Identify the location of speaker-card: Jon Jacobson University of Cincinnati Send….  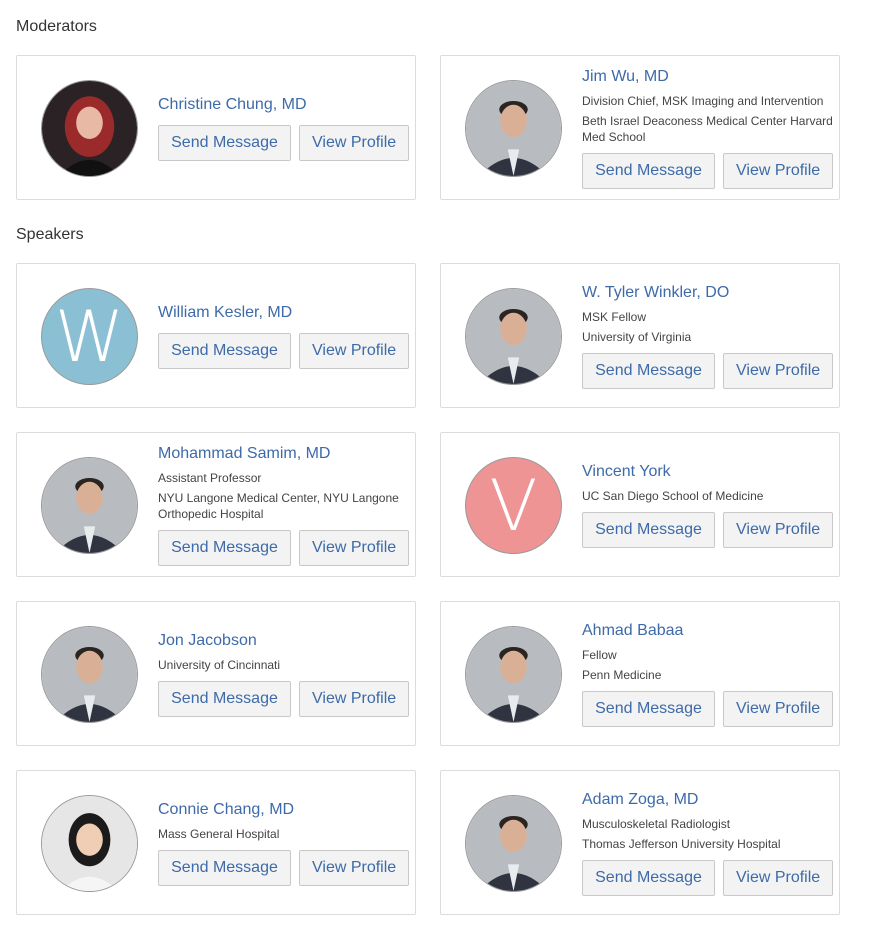
(216, 673).